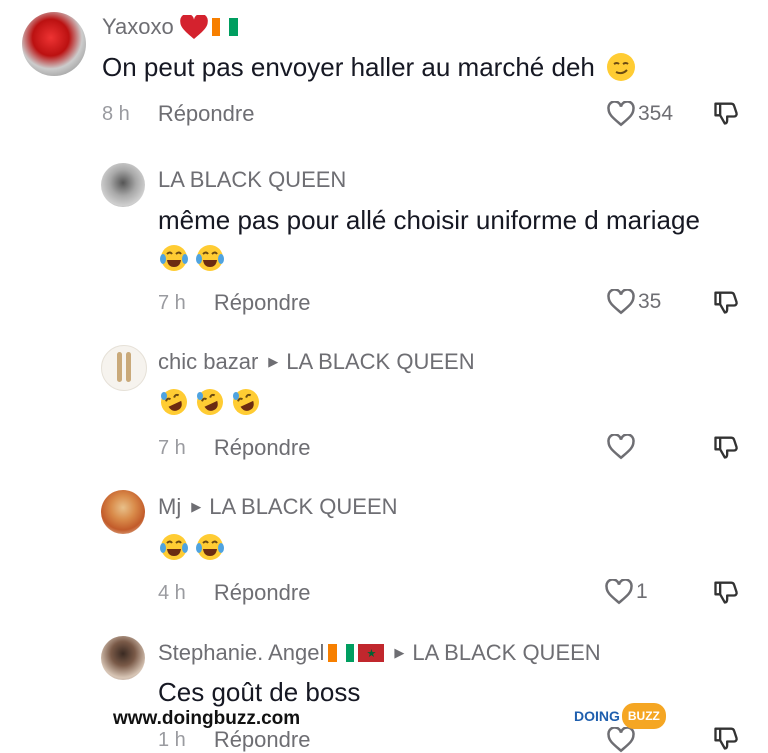  I want to click on username: Stephanie. Angel ★ ▶ LA BLACK QUEEN, so click(379, 653).